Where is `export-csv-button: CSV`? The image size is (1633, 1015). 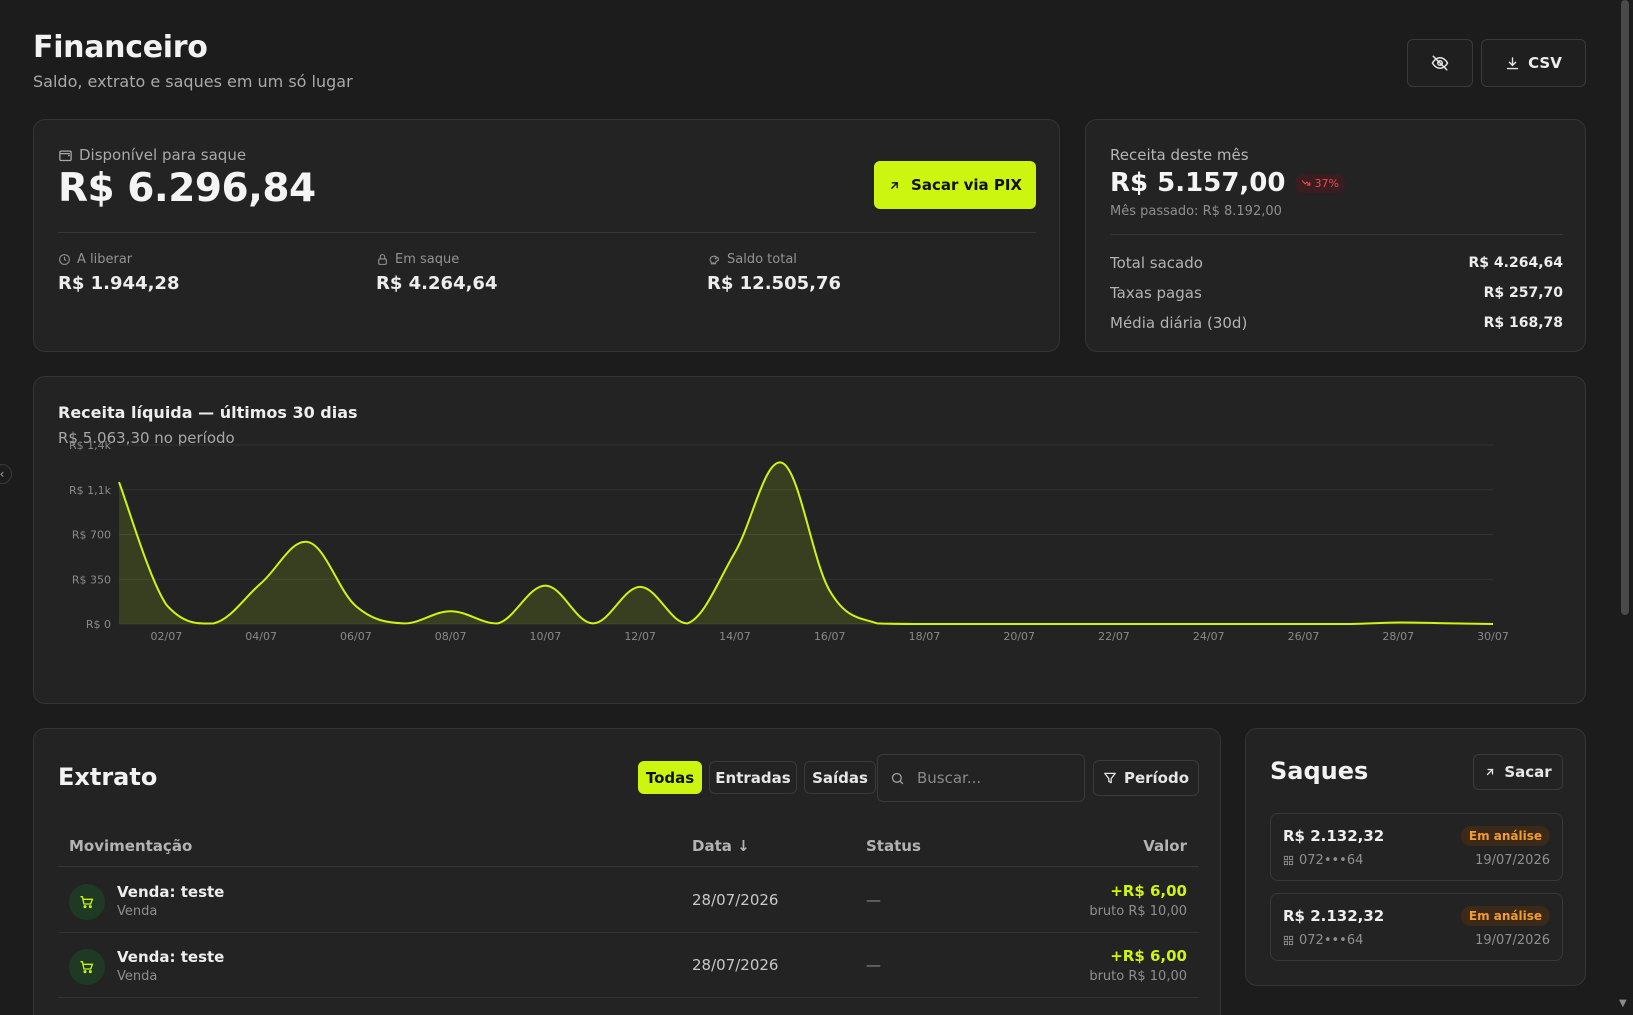
export-csv-button: CSV is located at coordinates (1533, 63).